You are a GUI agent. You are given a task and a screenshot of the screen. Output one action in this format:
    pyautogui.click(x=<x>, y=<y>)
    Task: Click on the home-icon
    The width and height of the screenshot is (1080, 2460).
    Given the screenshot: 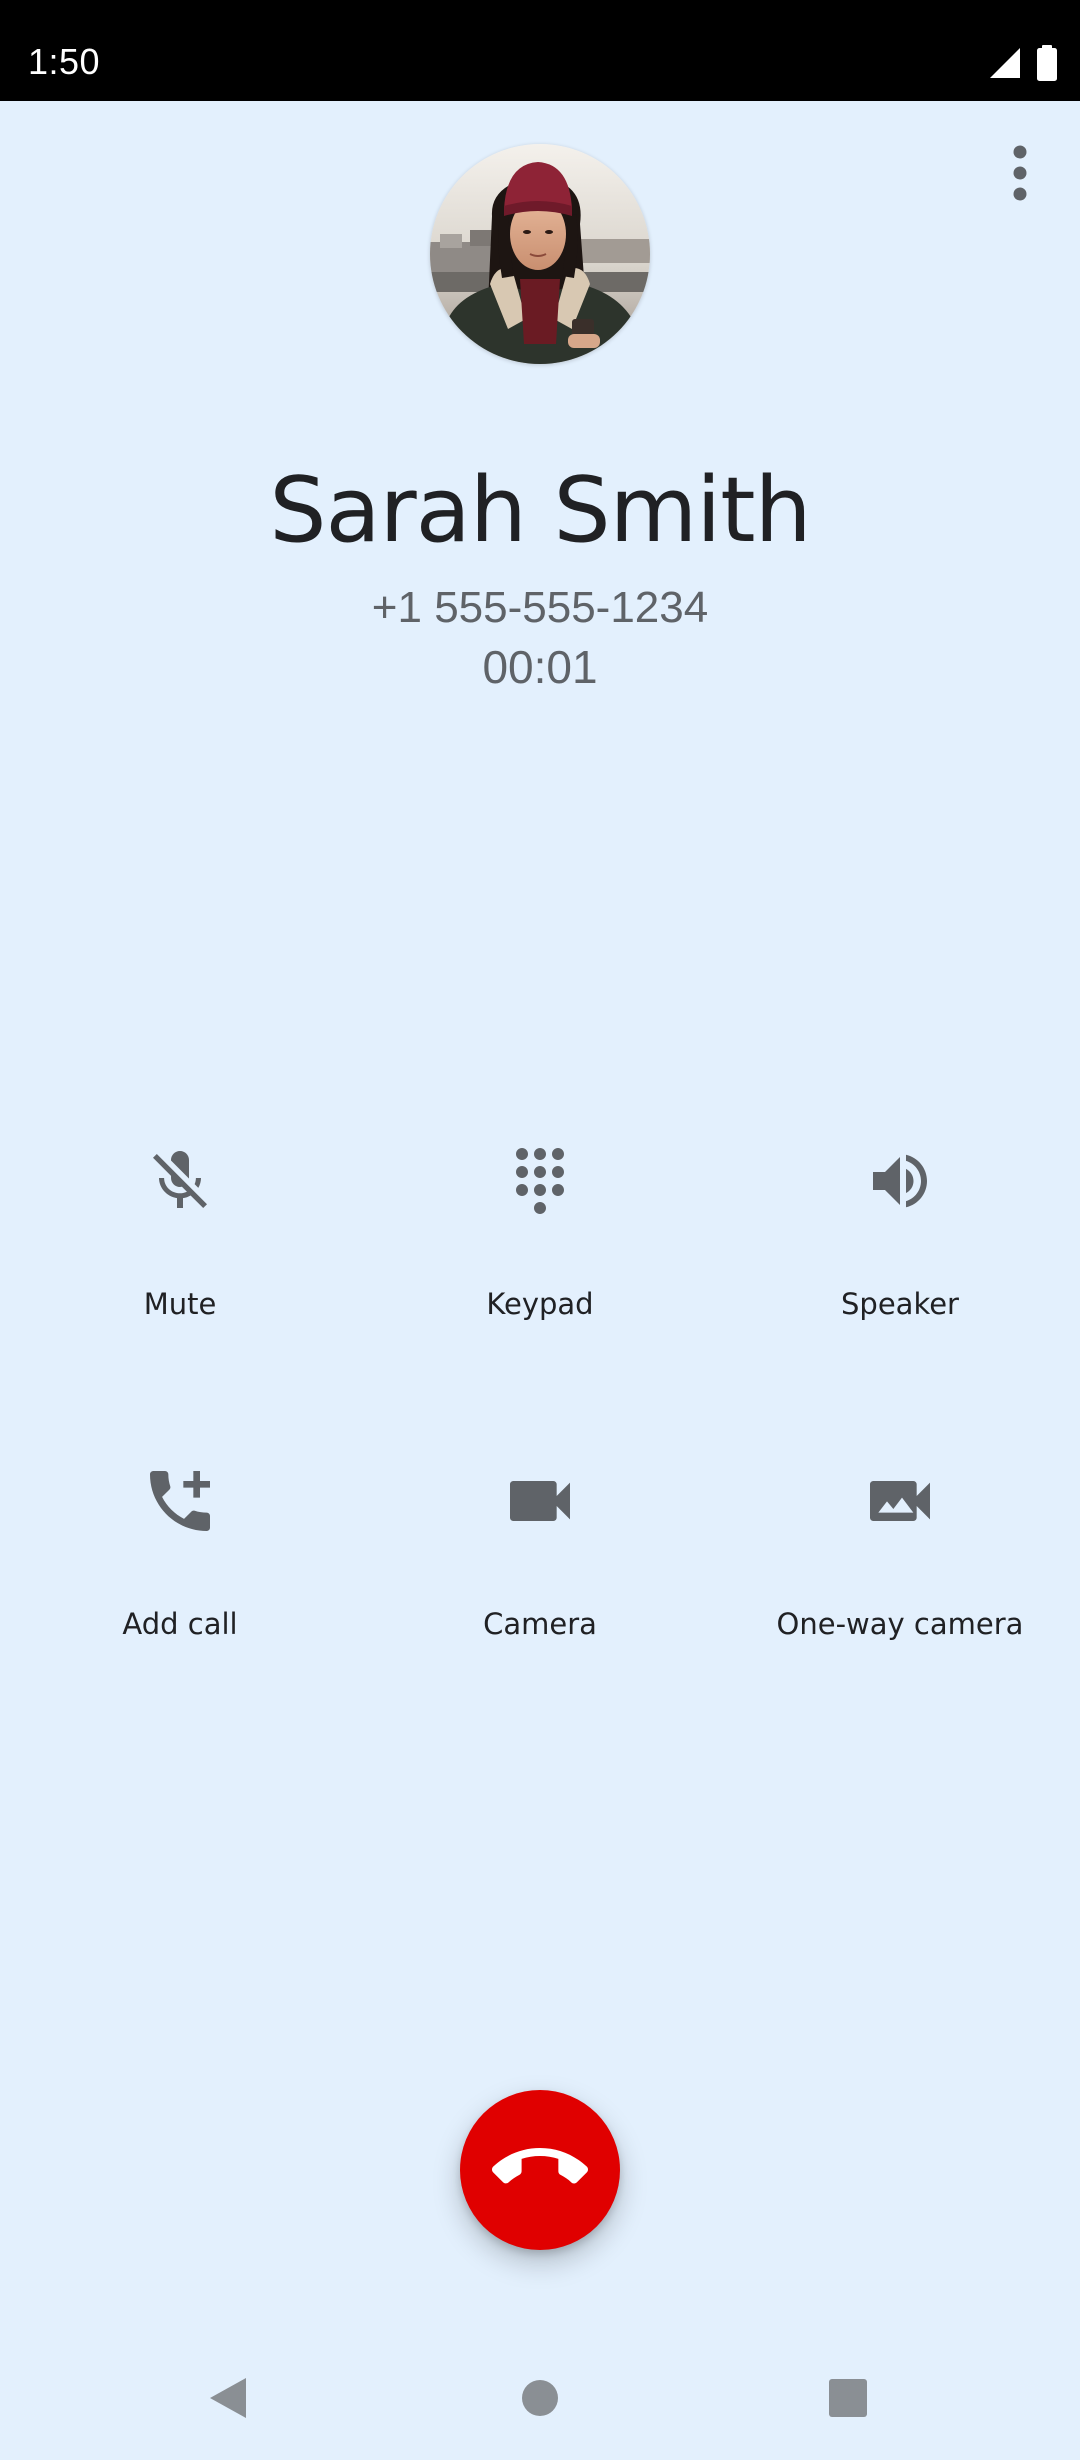 What is the action you would take?
    pyautogui.click(x=540, y=2400)
    